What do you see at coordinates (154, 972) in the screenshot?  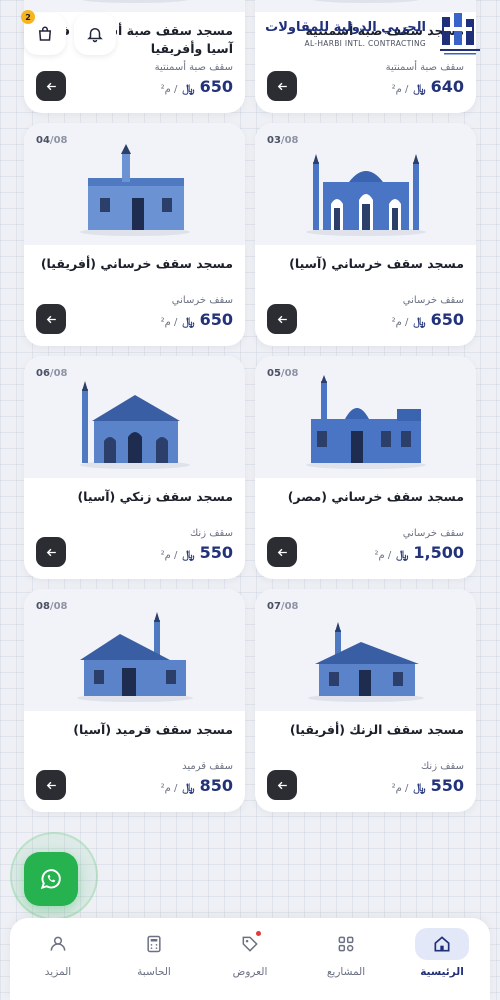 I see `nav-label: الحاسبة` at bounding box center [154, 972].